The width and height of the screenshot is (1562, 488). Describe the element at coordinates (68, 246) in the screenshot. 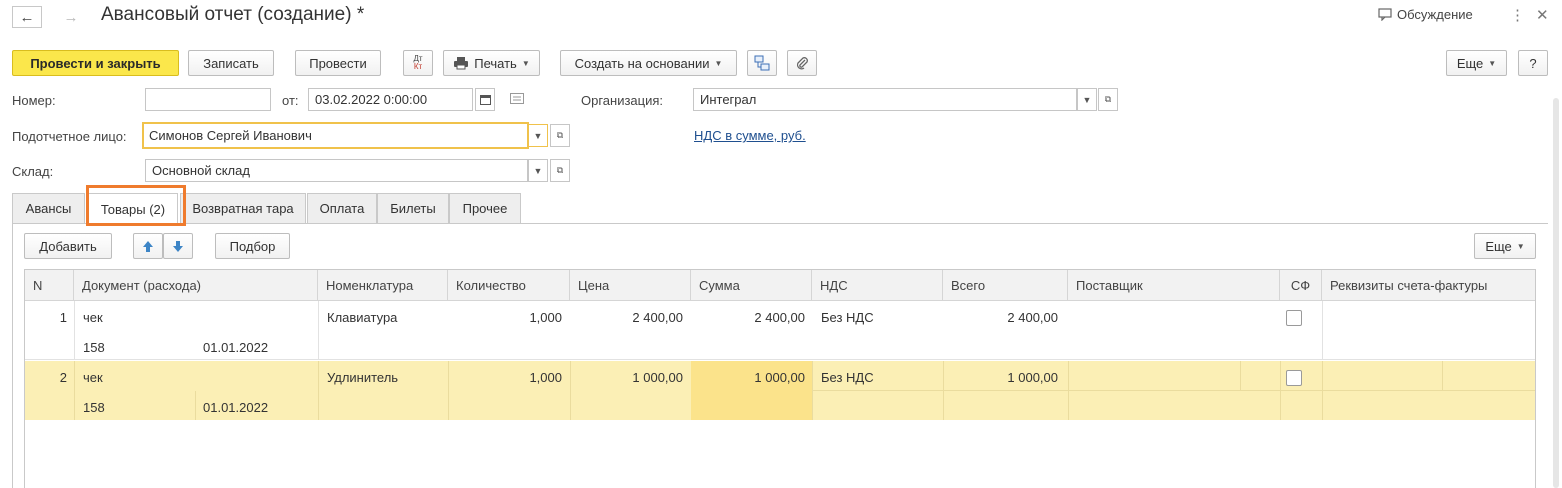

I see `add-row-button: Добавить` at that location.